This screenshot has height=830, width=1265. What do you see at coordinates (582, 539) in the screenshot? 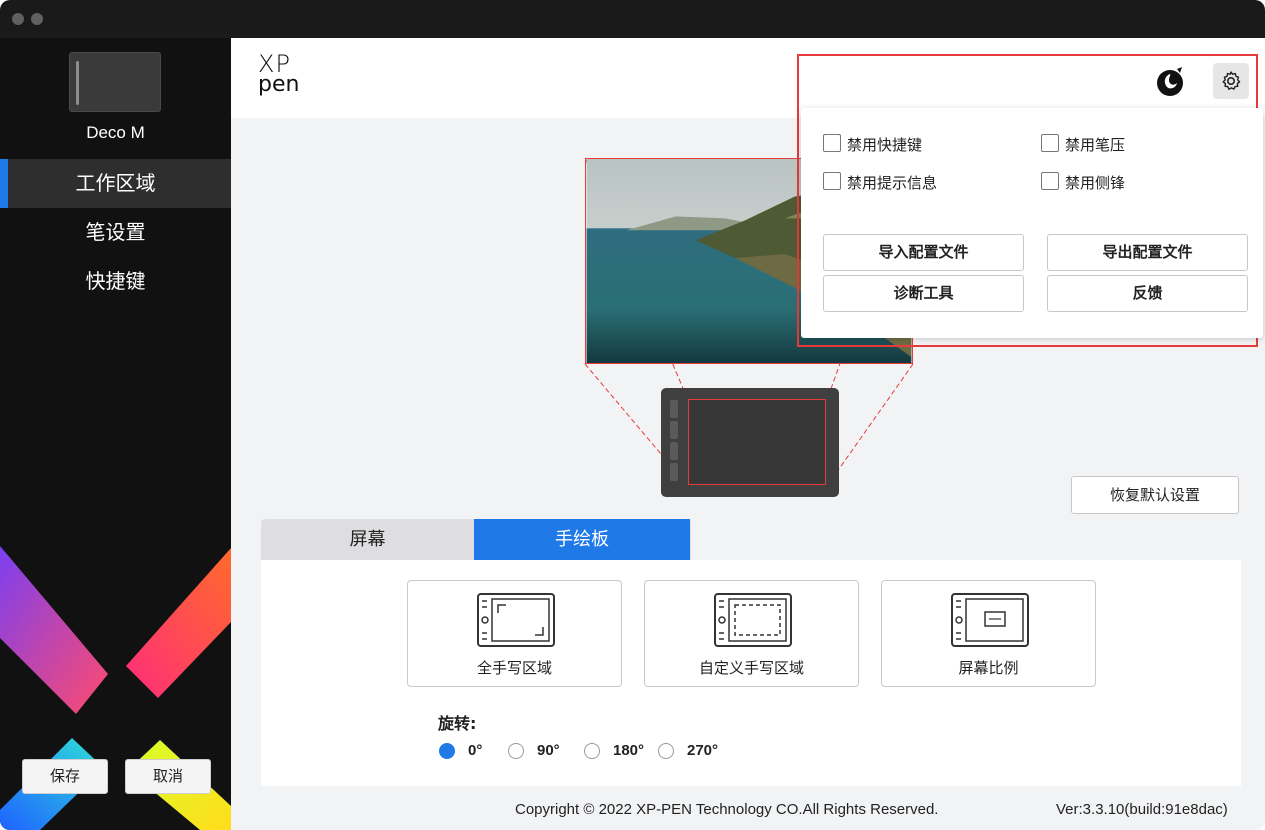
I see `tab-tablet: 手绘板` at bounding box center [582, 539].